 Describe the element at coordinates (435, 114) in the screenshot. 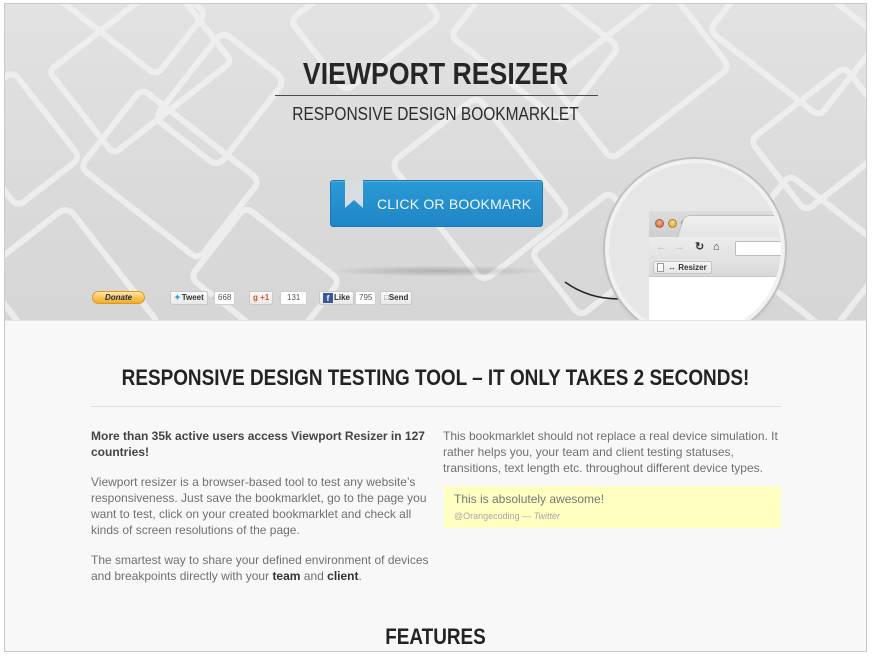

I see `site-subtitle: RESPONSIVE DESIGN BOOKMARKLET` at that location.